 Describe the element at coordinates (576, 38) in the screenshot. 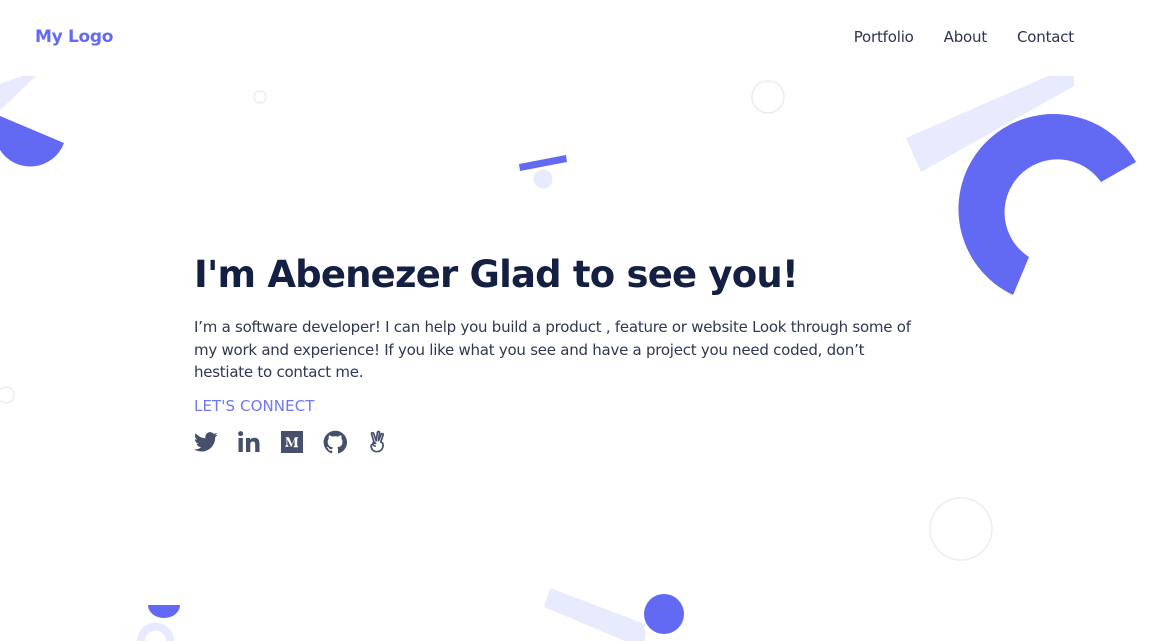

I see `site-header: My Logo Portfolio About Contact` at that location.